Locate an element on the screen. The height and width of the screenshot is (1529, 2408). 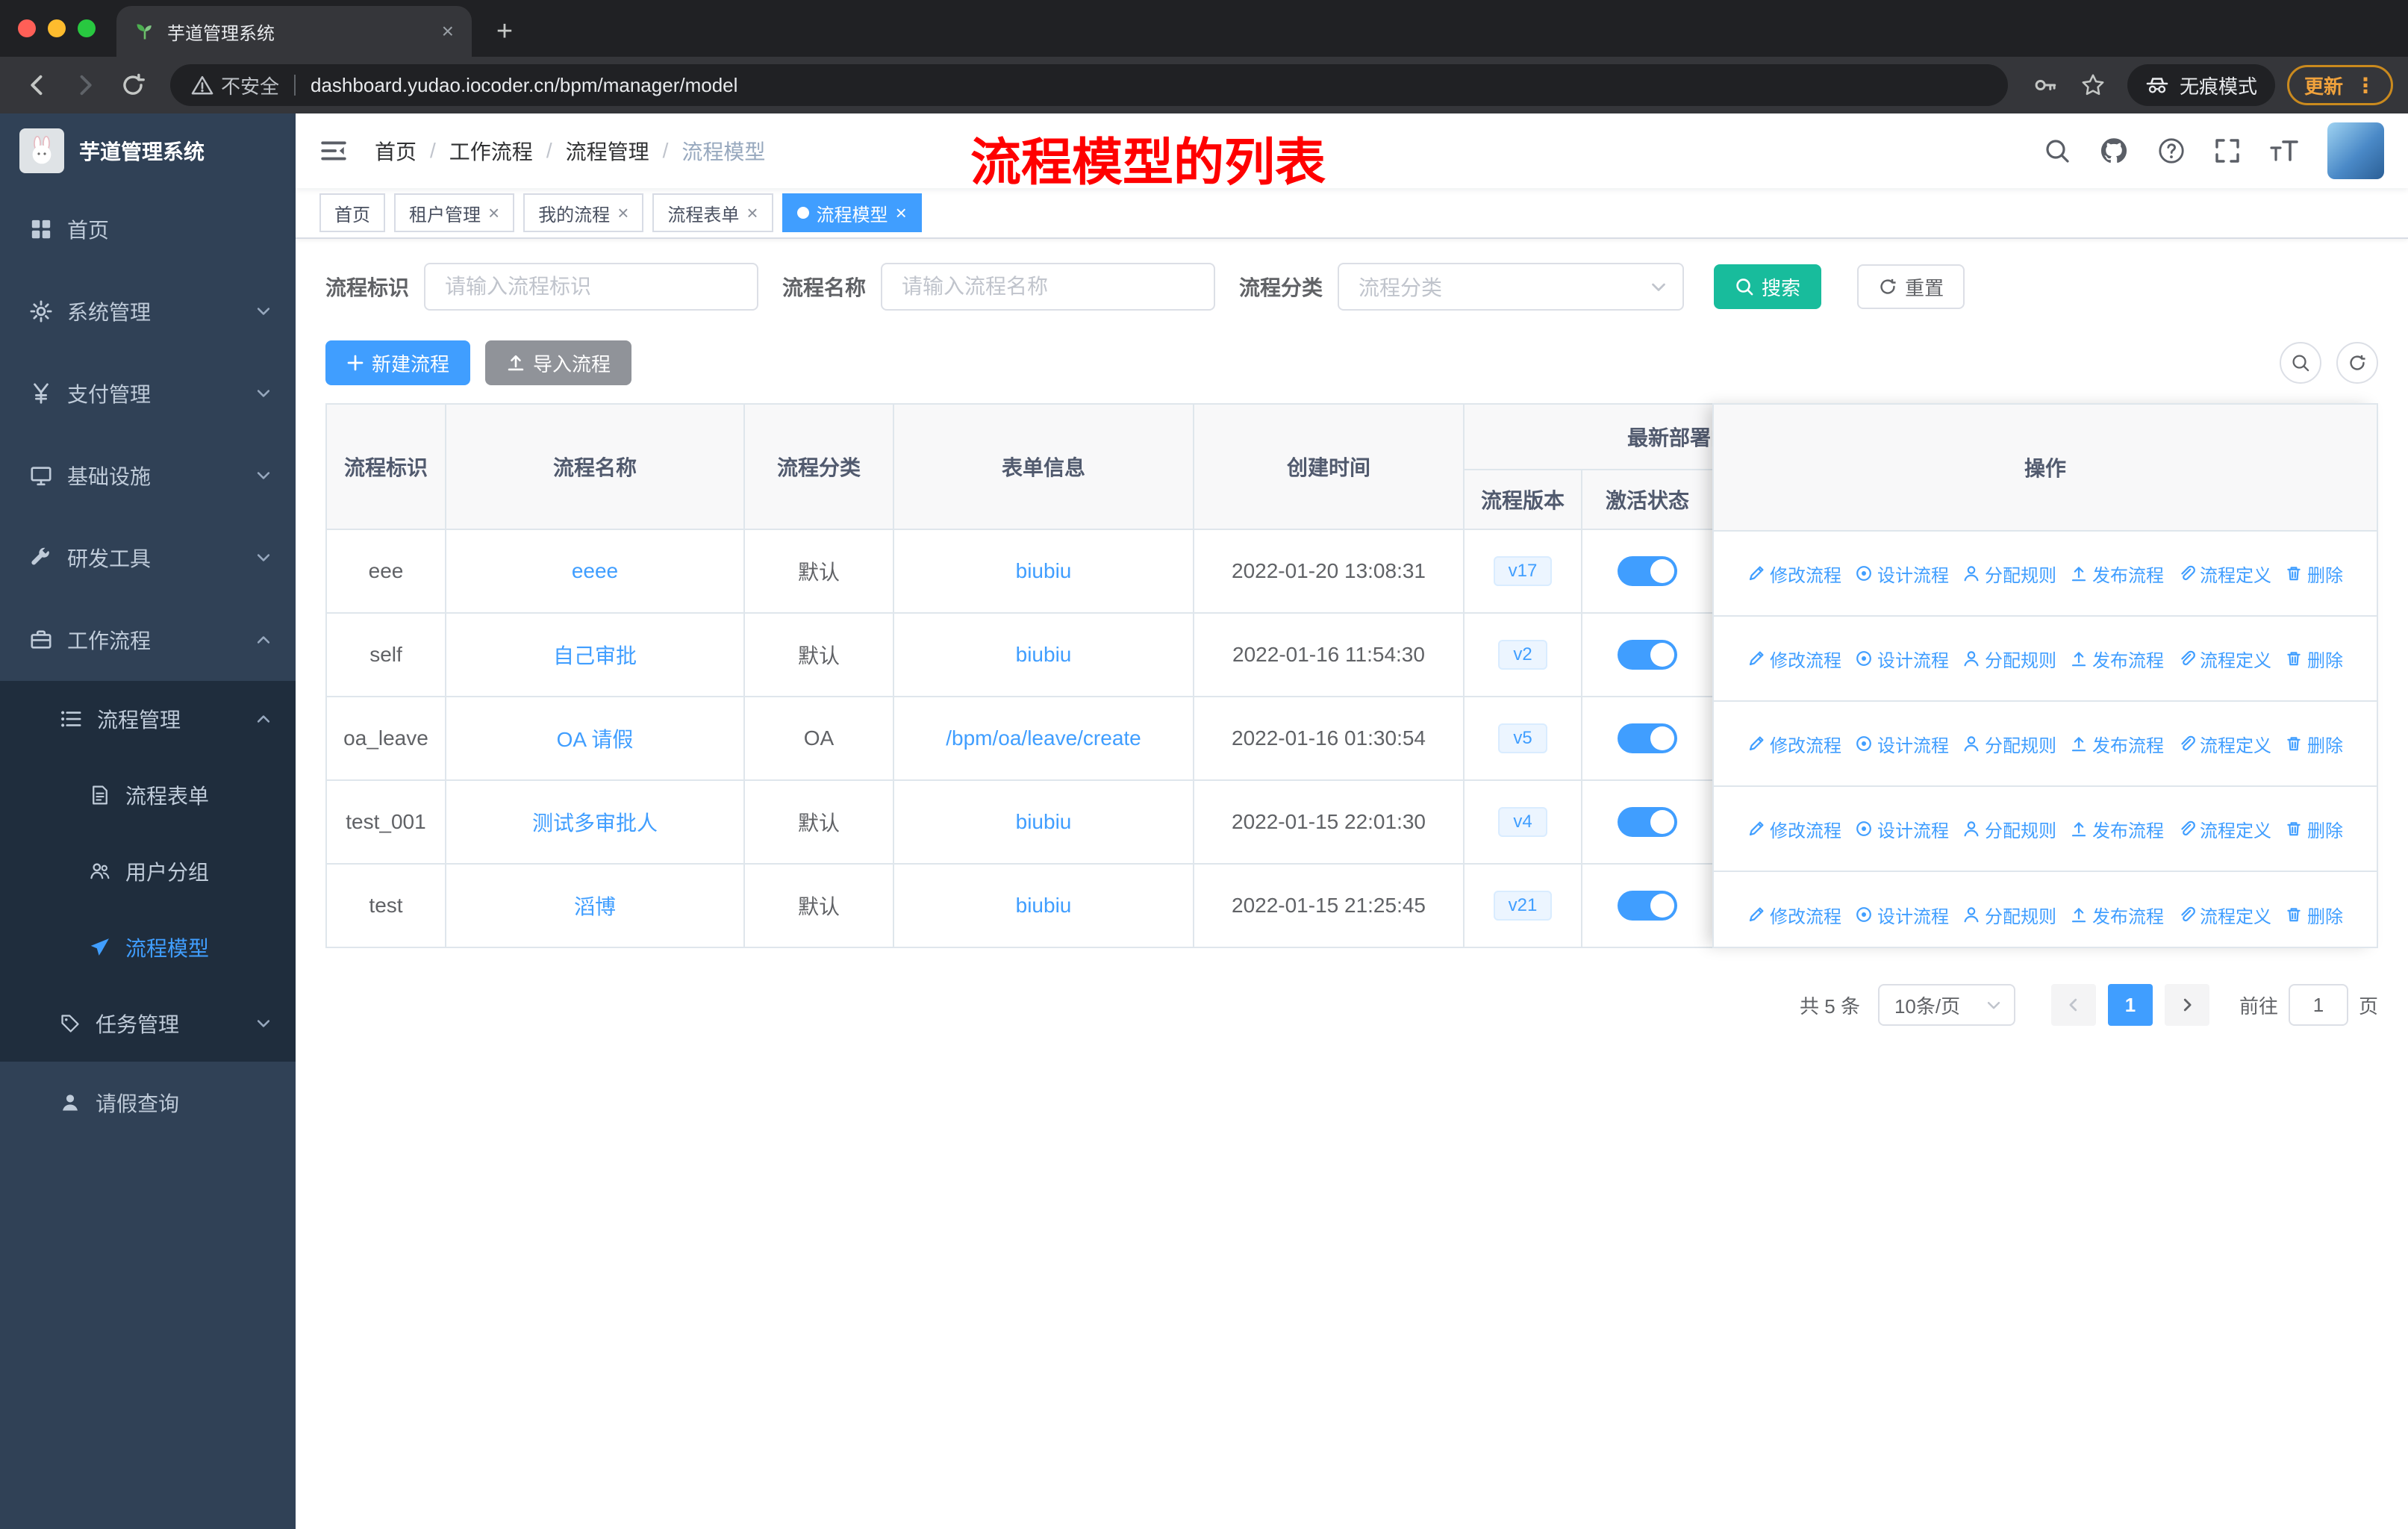
sidebar-item-infrastructure: 基础设施 is located at coordinates (148, 476).